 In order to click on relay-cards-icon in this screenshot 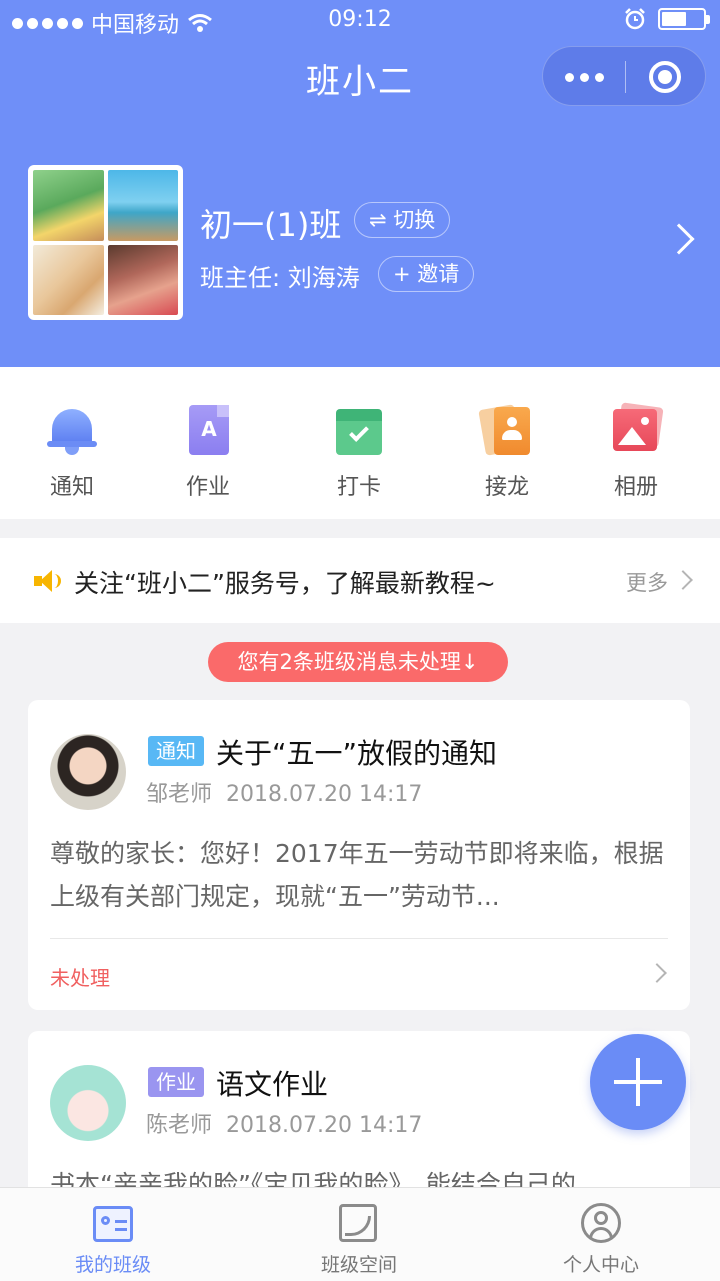, I will do `click(506, 430)`.